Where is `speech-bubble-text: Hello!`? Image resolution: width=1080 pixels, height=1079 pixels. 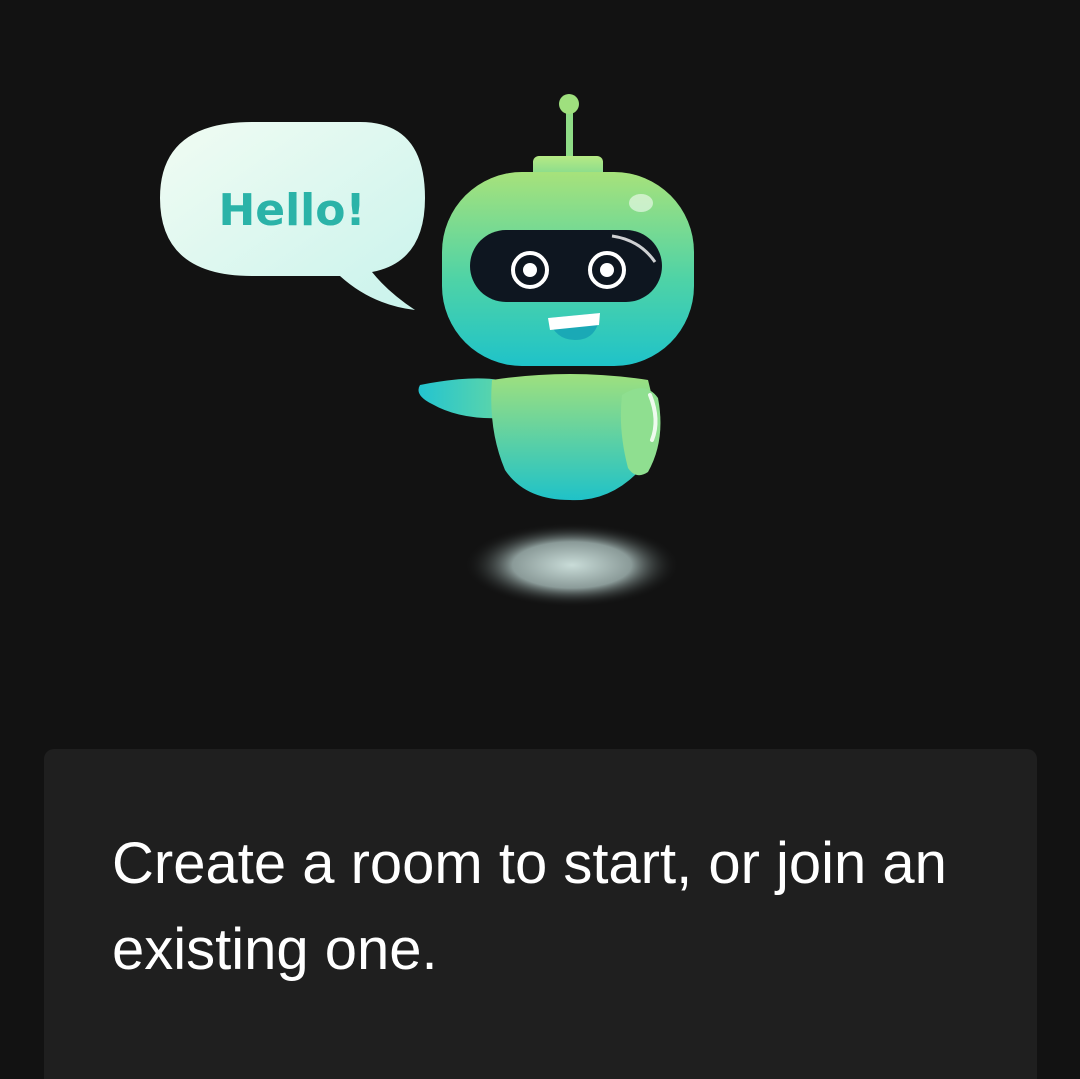
speech-bubble-text: Hello! is located at coordinates (291, 210).